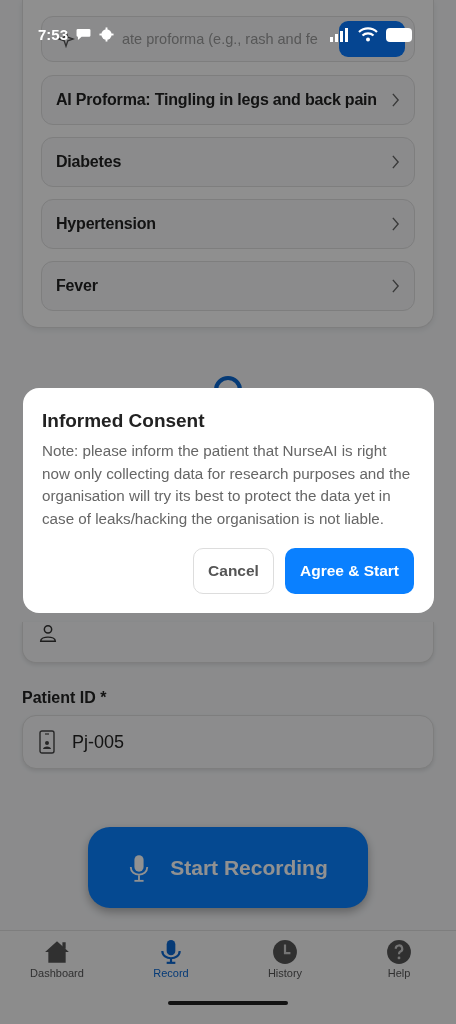  Describe the element at coordinates (53, 34) in the screenshot. I see `status-time: 7:53` at that location.